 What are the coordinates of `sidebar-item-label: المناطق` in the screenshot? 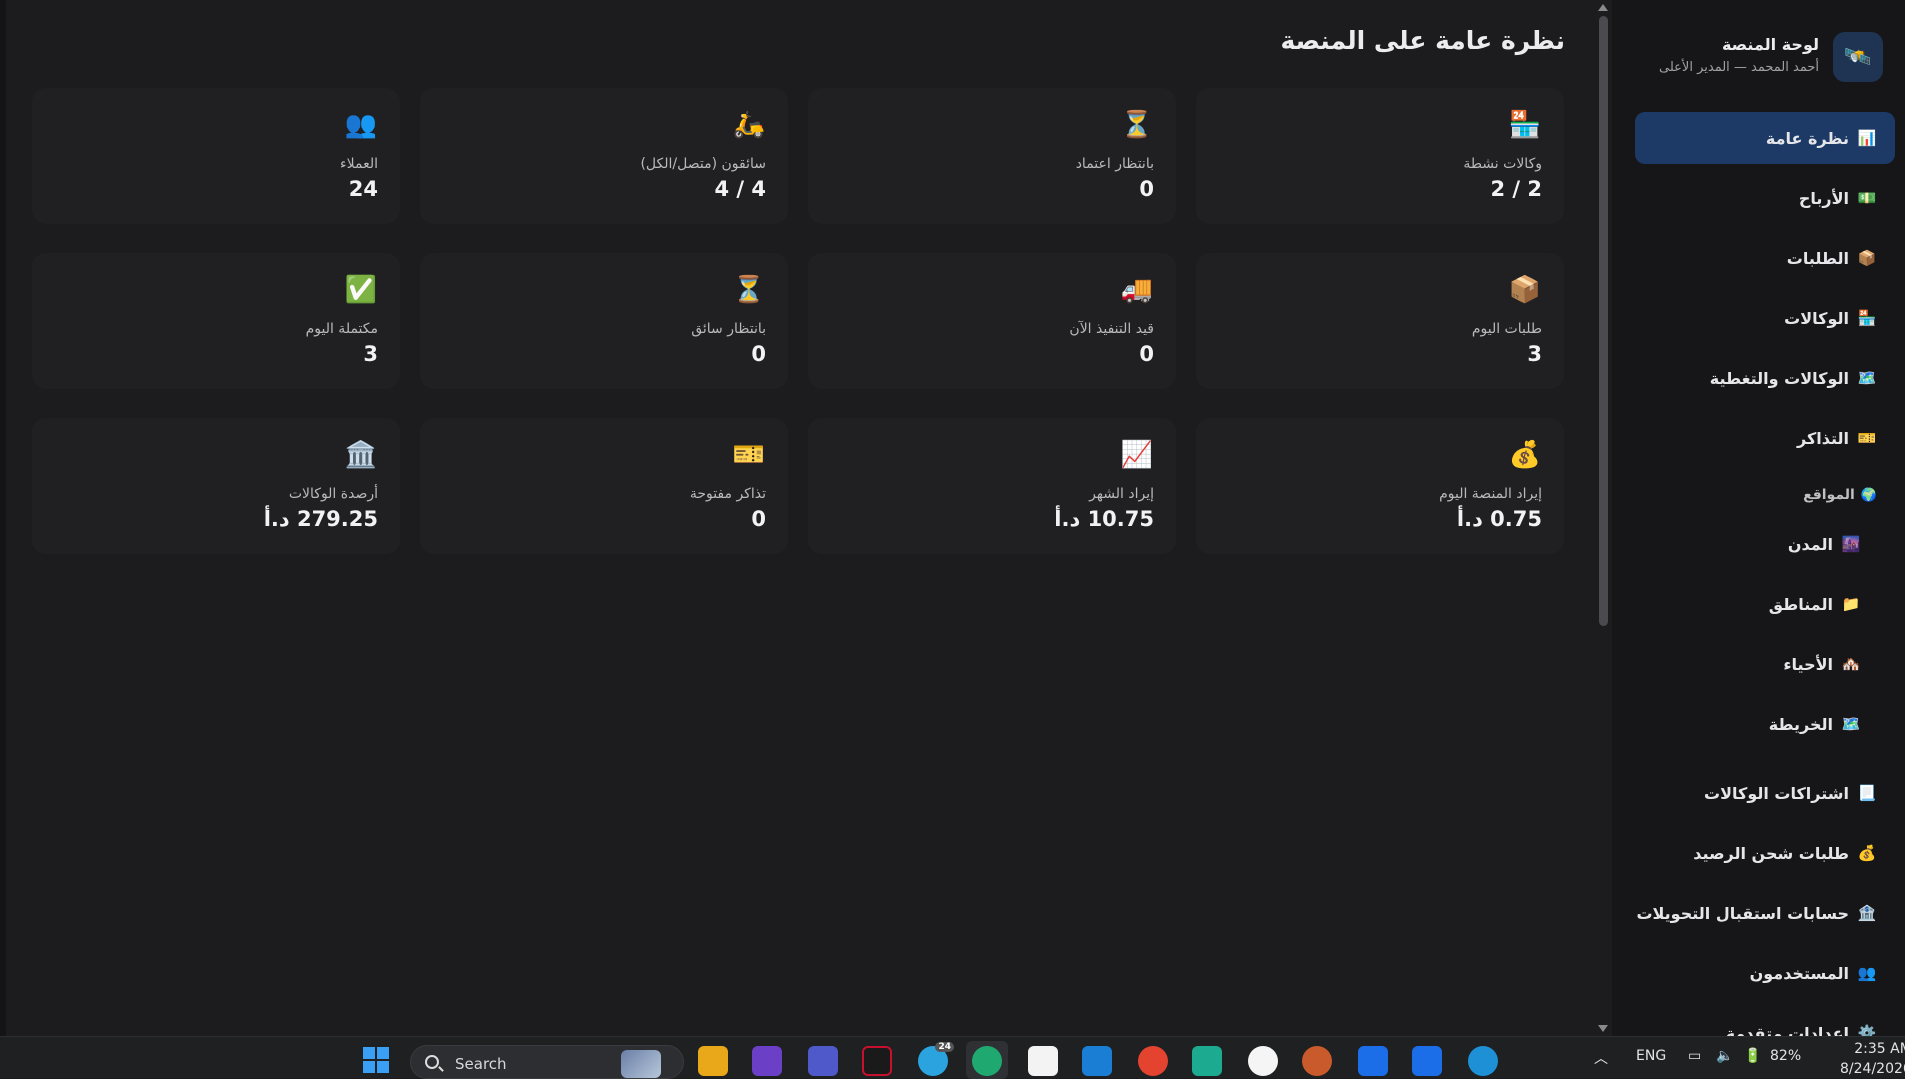 It's located at (1800, 604).